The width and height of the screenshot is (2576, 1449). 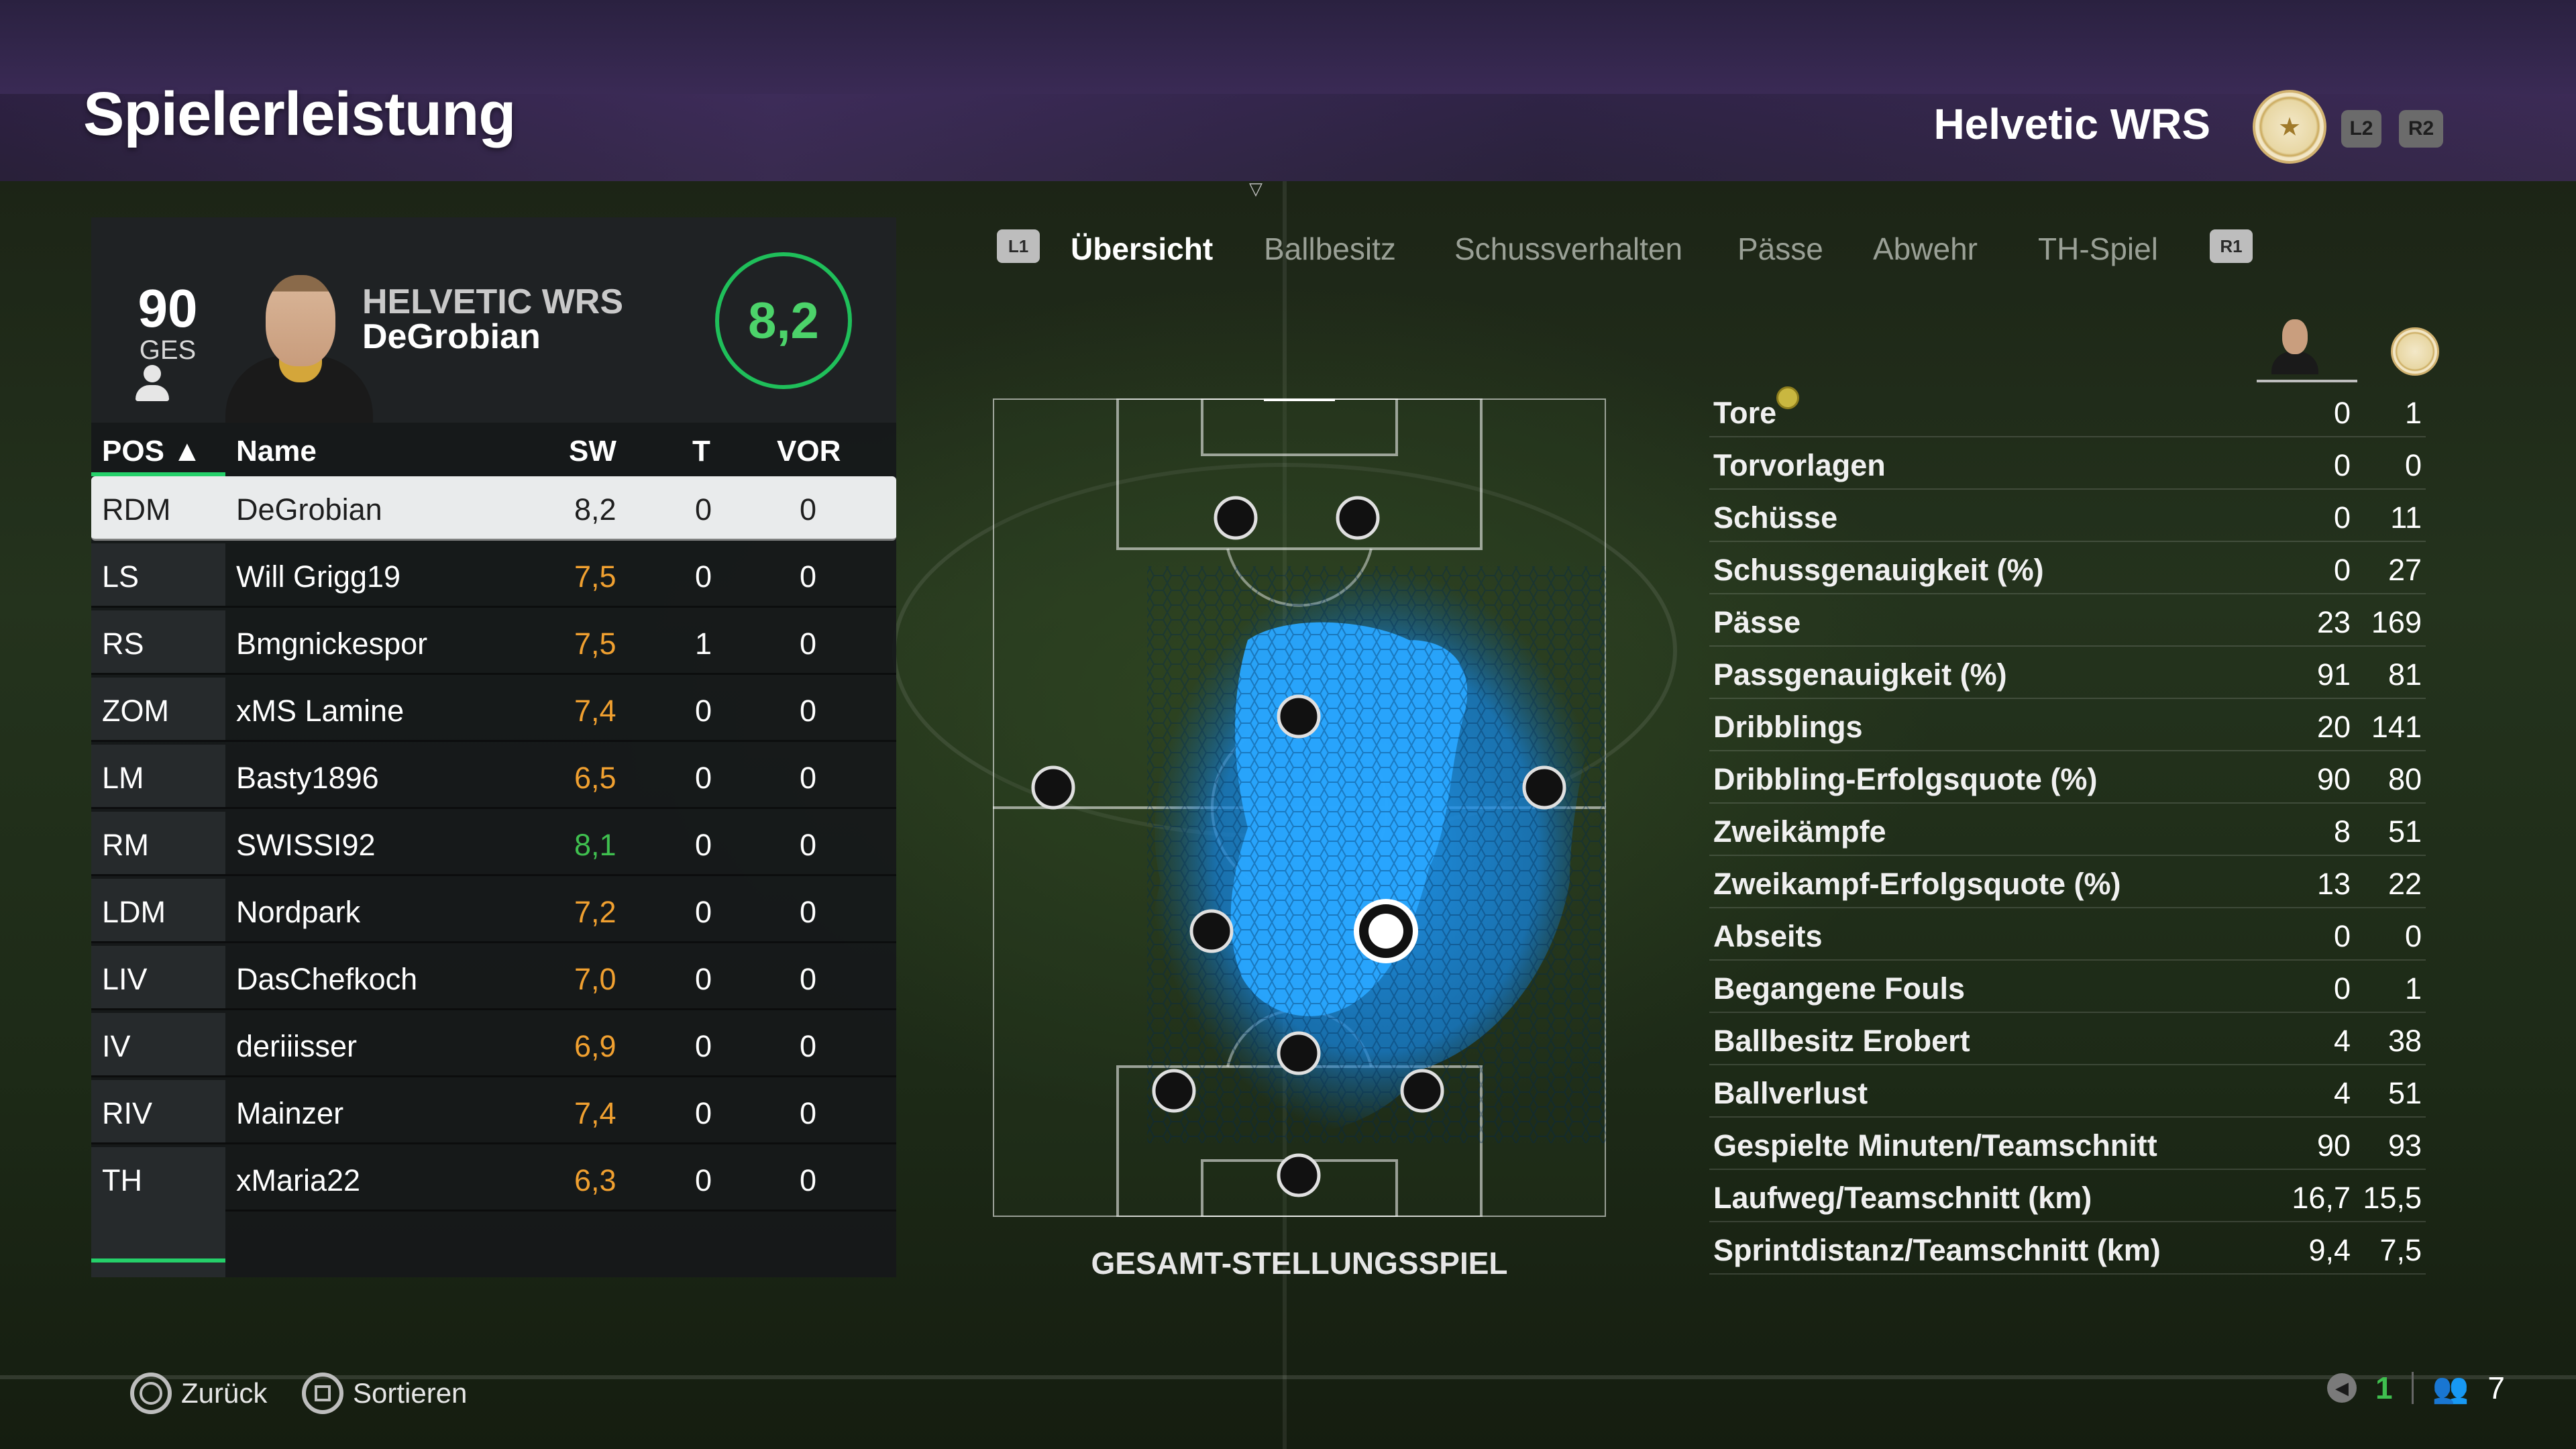 What do you see at coordinates (2412, 1388) in the screenshot?
I see `divider` at bounding box center [2412, 1388].